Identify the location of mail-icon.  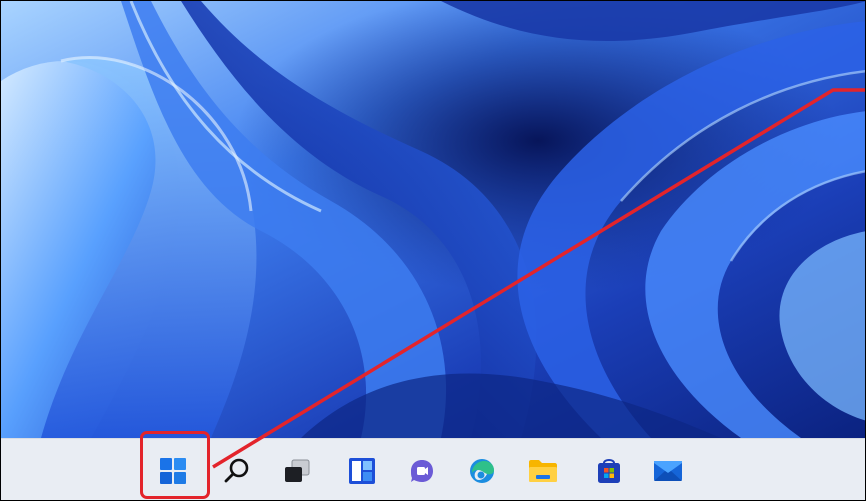
(668, 471).